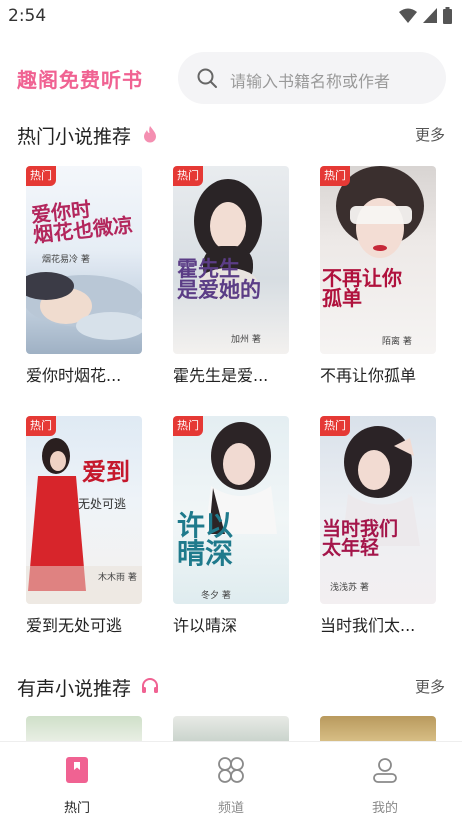 The height and width of the screenshot is (823, 462). Describe the element at coordinates (74, 625) in the screenshot. I see `book-title: 爱到无处可逃` at that location.